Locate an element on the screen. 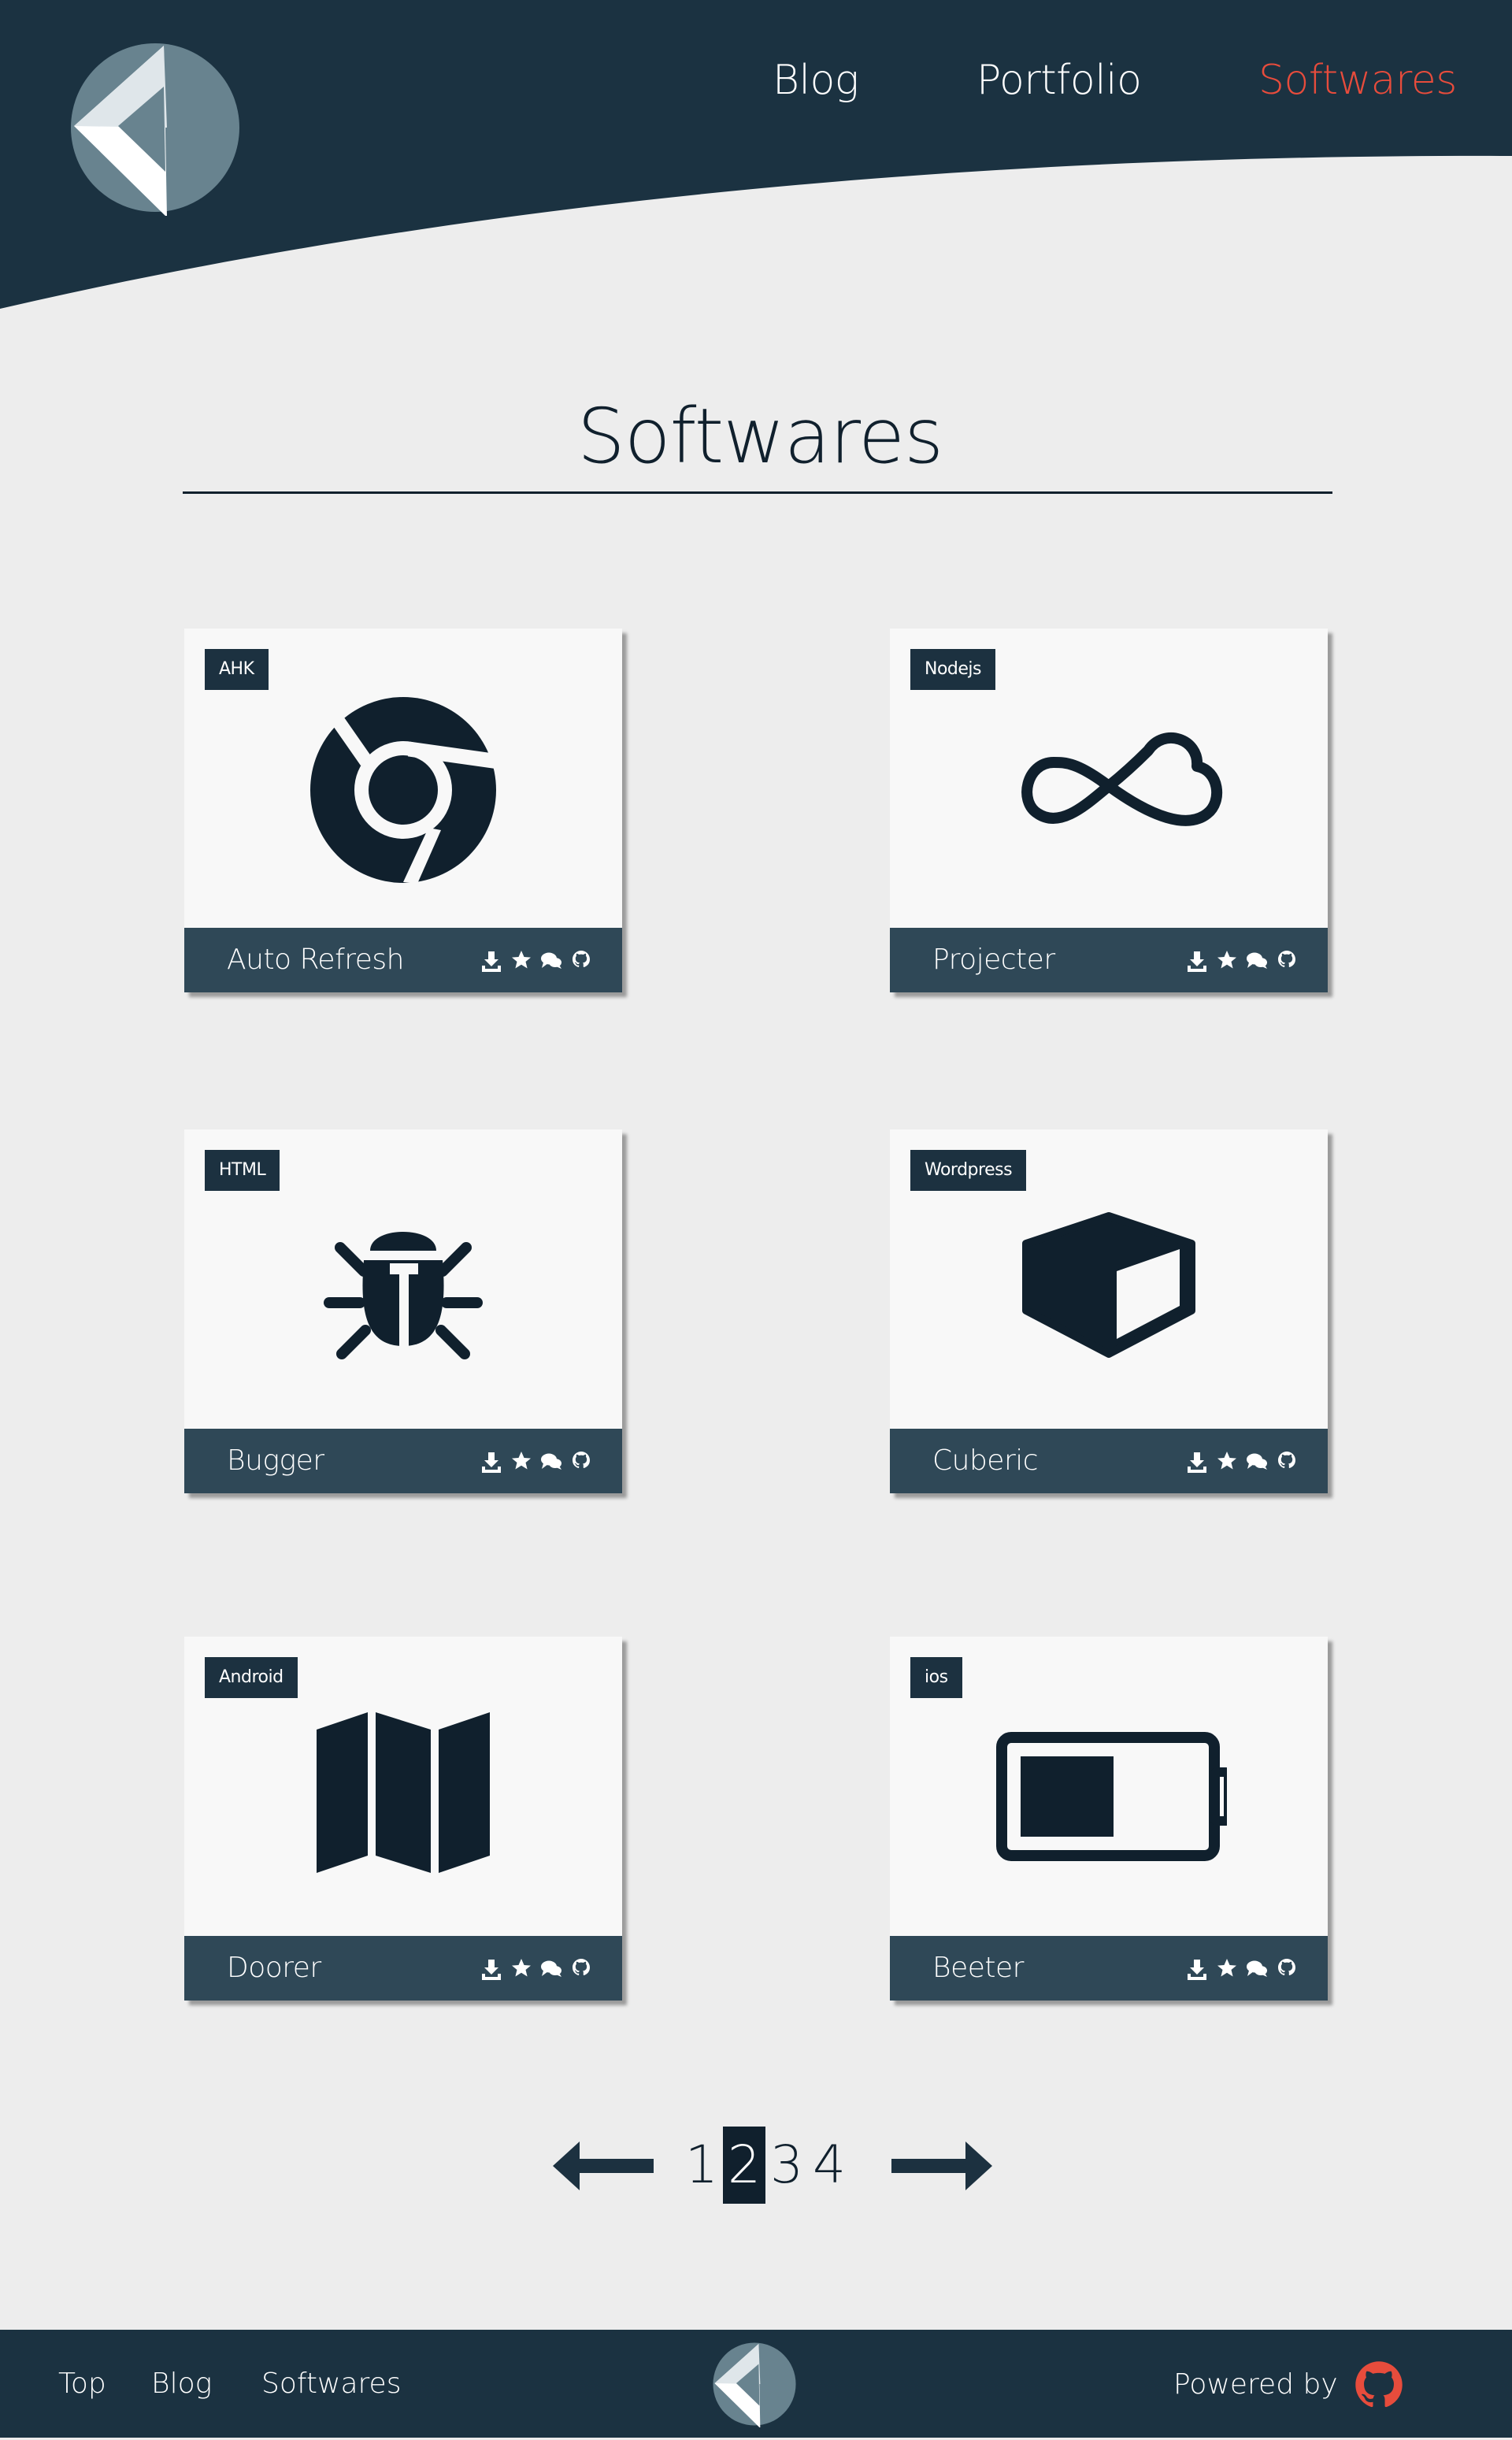 This screenshot has height=2440, width=1512. footer-link-top: Top is located at coordinates (82, 2384).